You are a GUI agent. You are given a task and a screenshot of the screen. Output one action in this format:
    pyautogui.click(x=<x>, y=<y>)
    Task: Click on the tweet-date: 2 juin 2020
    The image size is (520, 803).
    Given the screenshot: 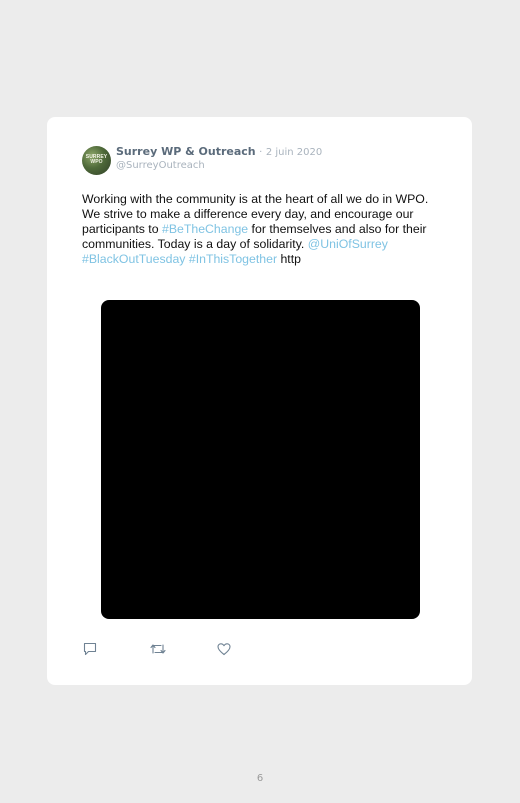 What is the action you would take?
    pyautogui.click(x=294, y=152)
    